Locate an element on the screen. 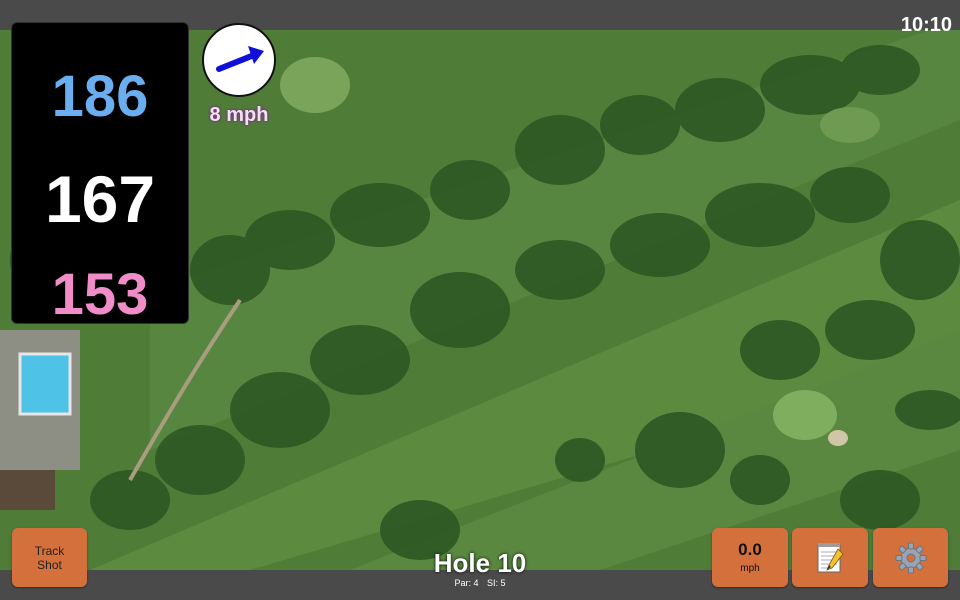  notepad-icon is located at coordinates (830, 557).